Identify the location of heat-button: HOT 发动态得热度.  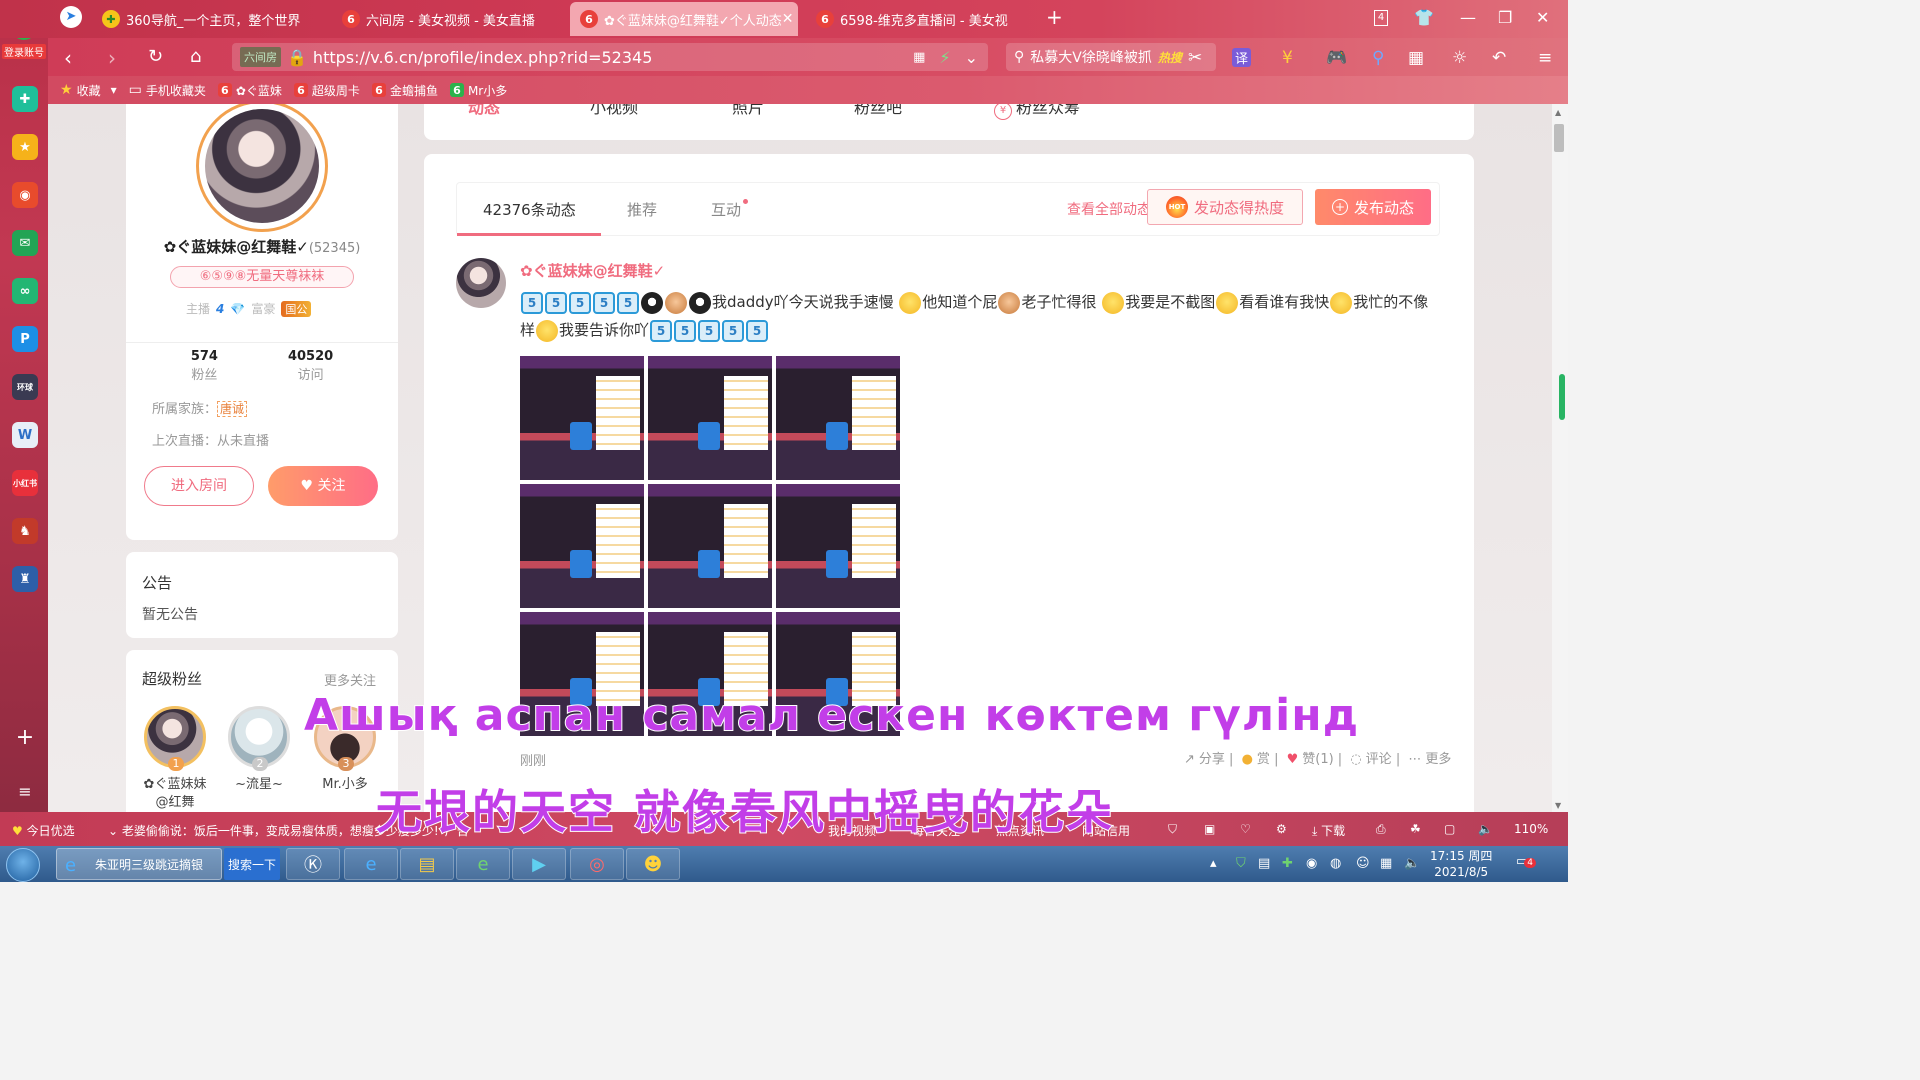
(1225, 207).